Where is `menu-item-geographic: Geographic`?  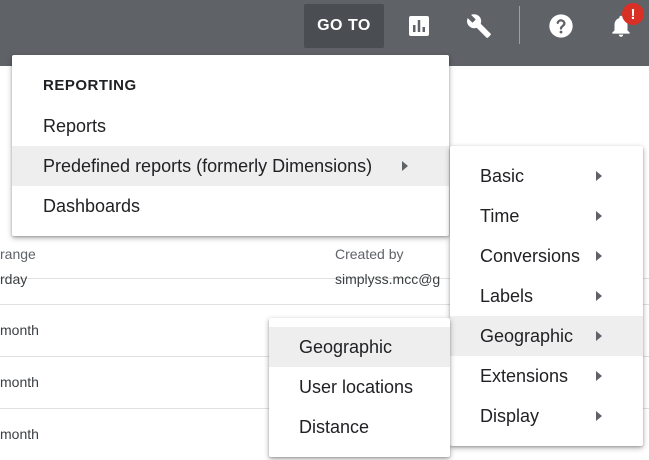
menu-item-geographic: Geographic is located at coordinates (546, 336).